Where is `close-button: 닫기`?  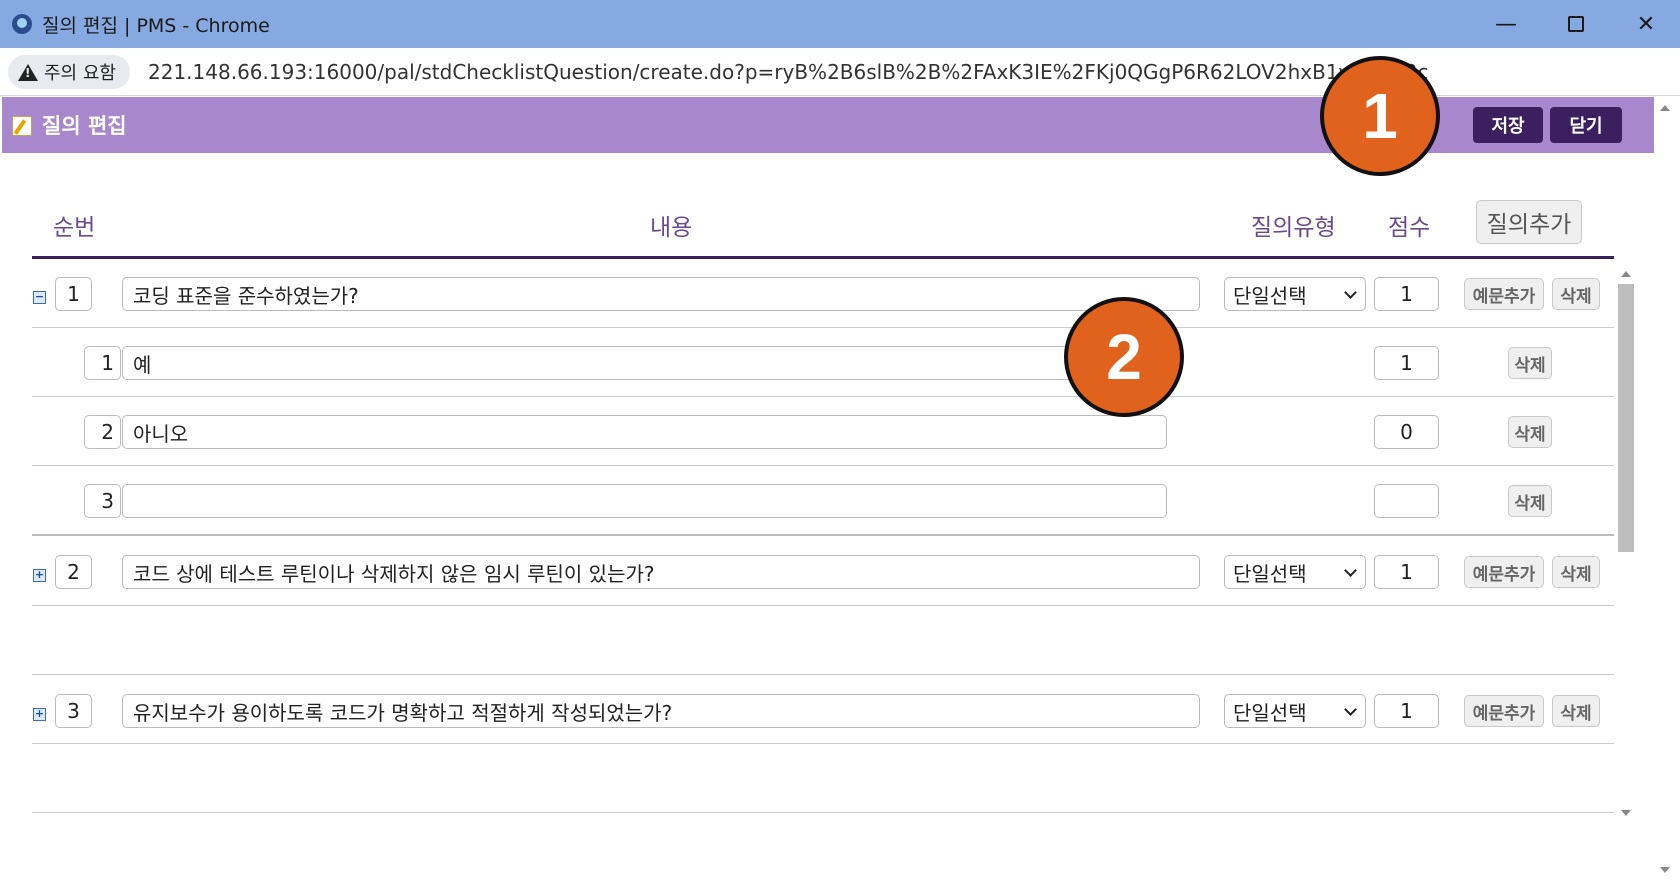 close-button: 닫기 is located at coordinates (1586, 125).